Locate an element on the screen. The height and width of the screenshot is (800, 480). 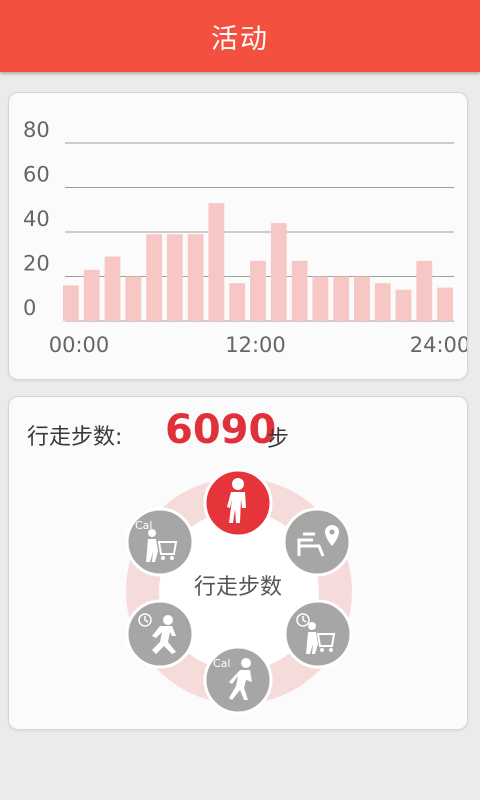
walking-steps-button is located at coordinates (238, 503).